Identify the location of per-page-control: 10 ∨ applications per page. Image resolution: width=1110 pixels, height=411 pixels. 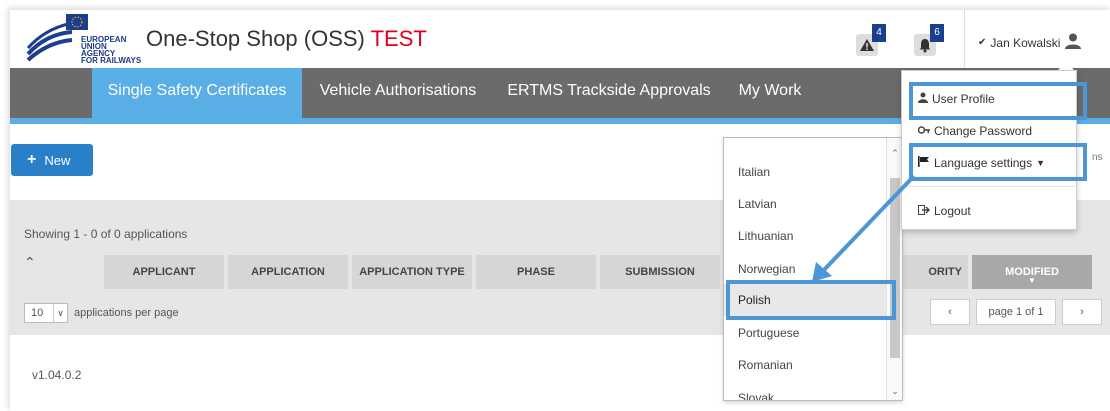
(101, 313).